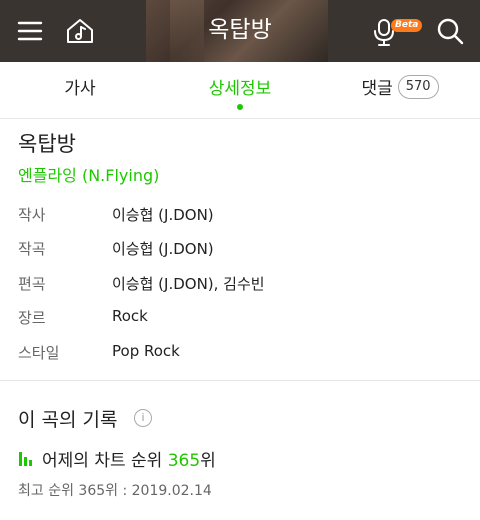 The height and width of the screenshot is (520, 480). Describe the element at coordinates (184, 461) in the screenshot. I see `chart-rank-value: 365` at that location.